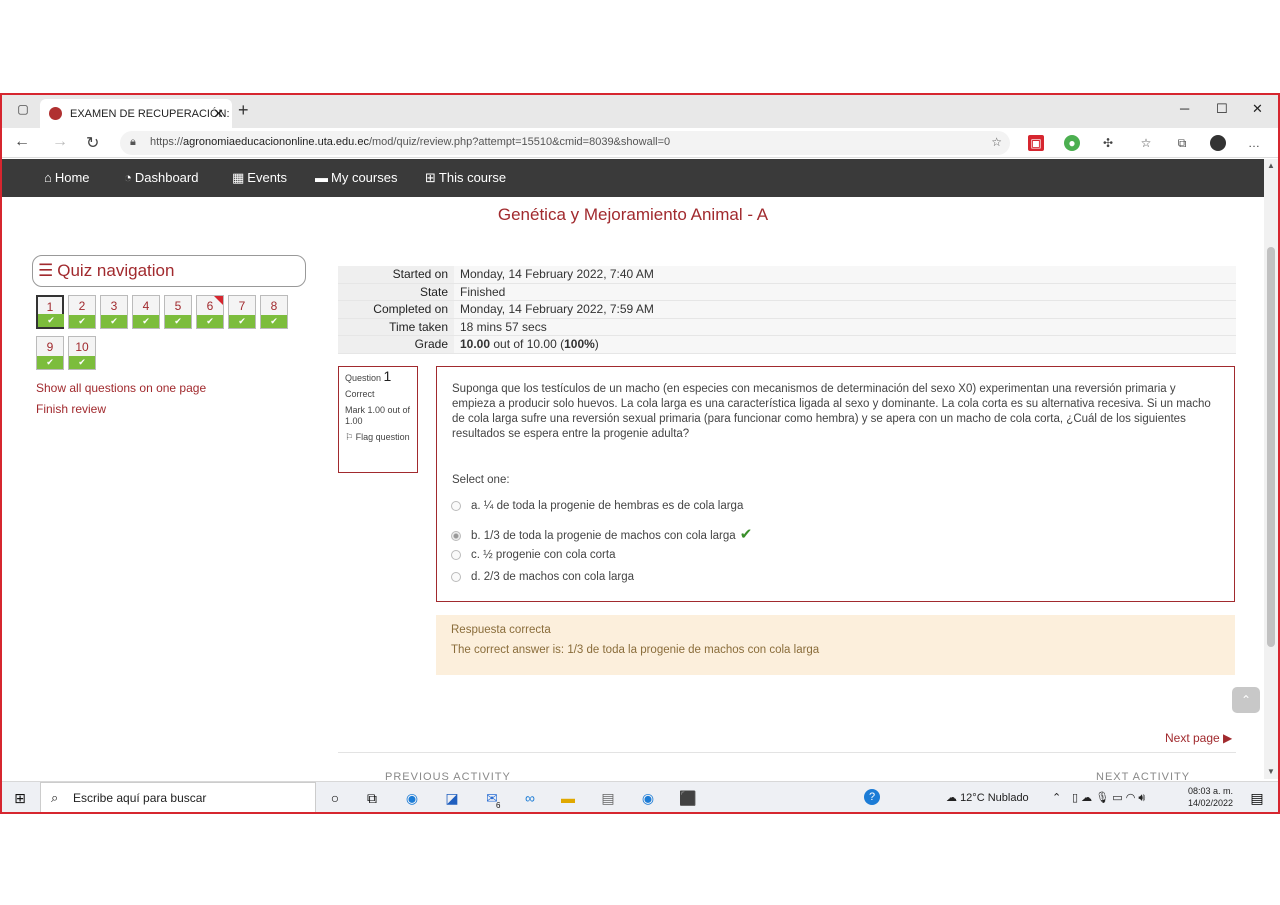  I want to click on photos-icon: ▤, so click(608, 798).